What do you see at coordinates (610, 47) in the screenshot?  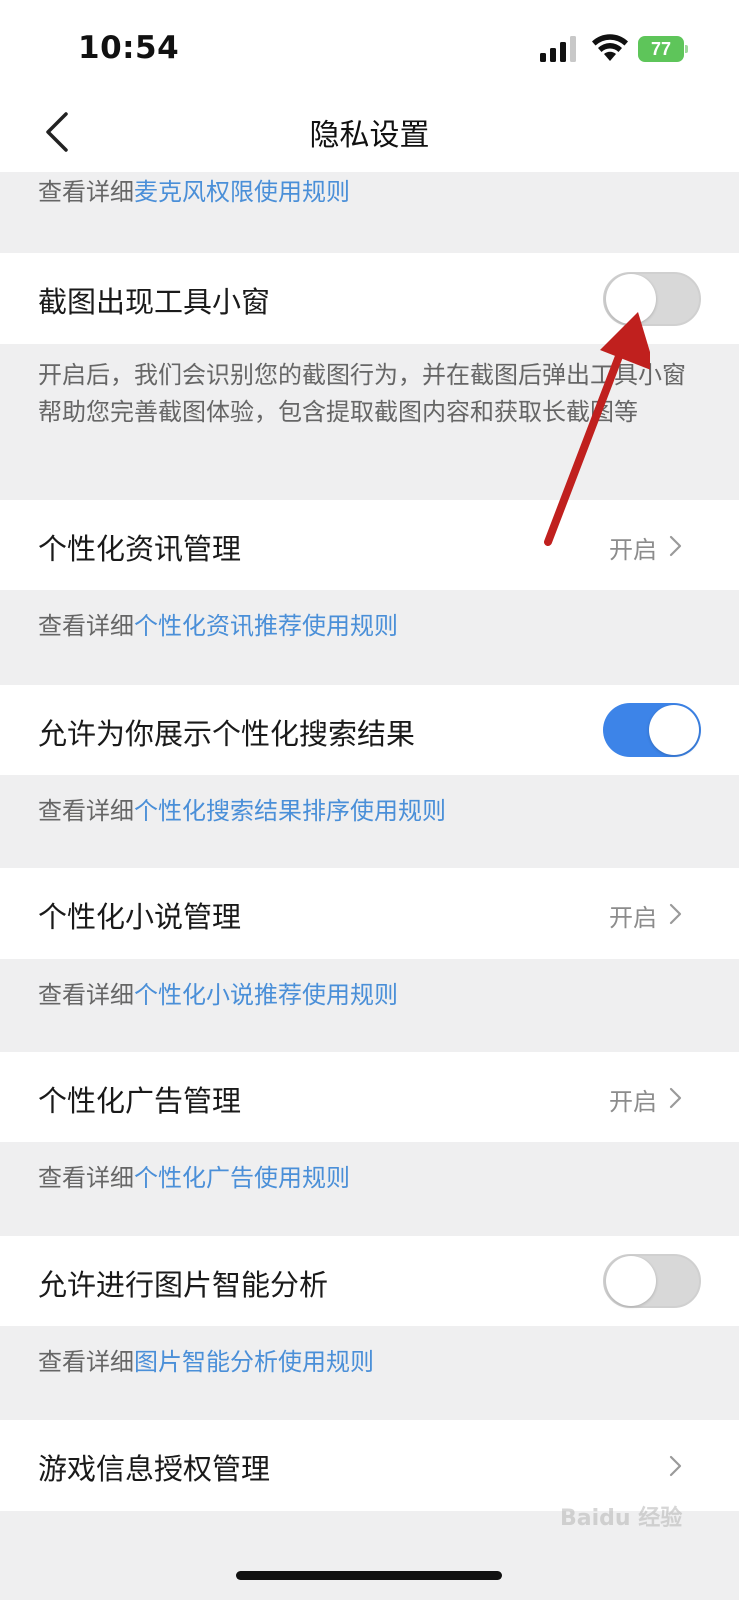 I see `wifi-icon` at bounding box center [610, 47].